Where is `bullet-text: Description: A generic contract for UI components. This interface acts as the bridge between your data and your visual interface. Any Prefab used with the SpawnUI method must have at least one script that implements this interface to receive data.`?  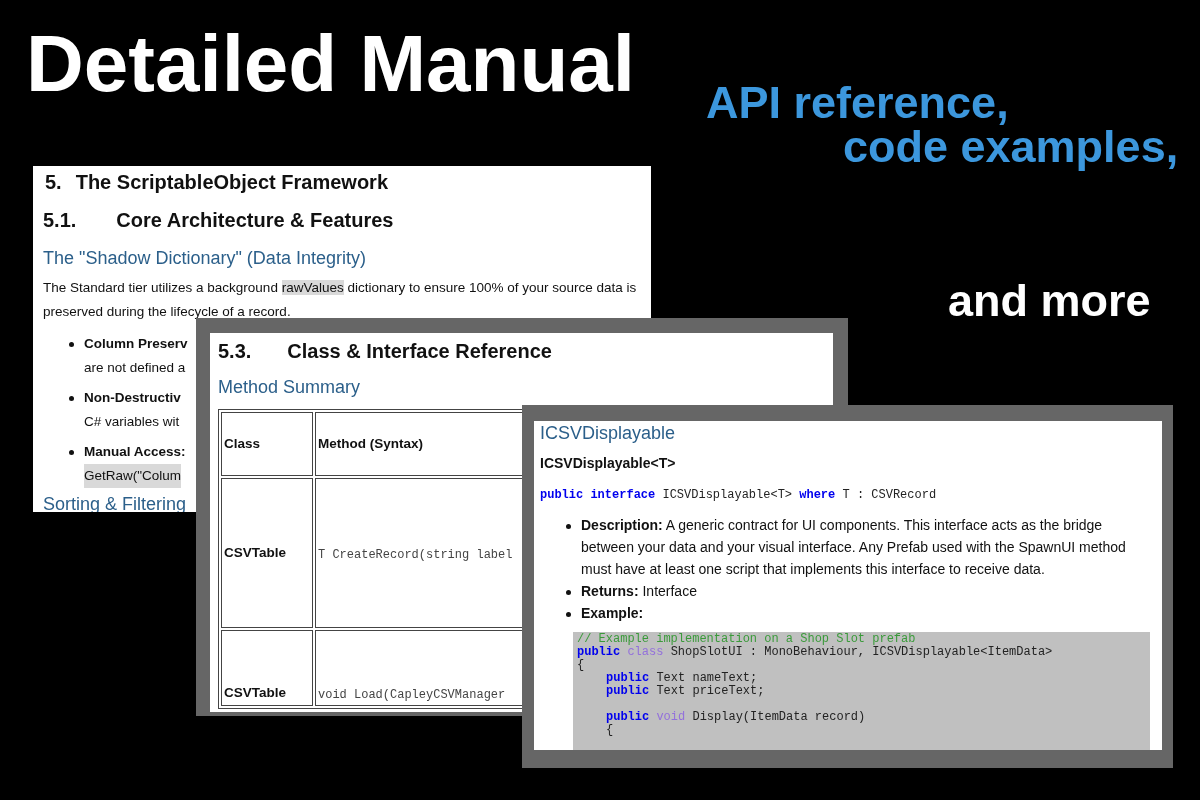 bullet-text: Description: A generic contract for UI components. This interface acts as the bridge between your data and your visual interface. Any Prefab used with the SpawnUI method must have at least one script that implements this interface to receive data. is located at coordinates (854, 547).